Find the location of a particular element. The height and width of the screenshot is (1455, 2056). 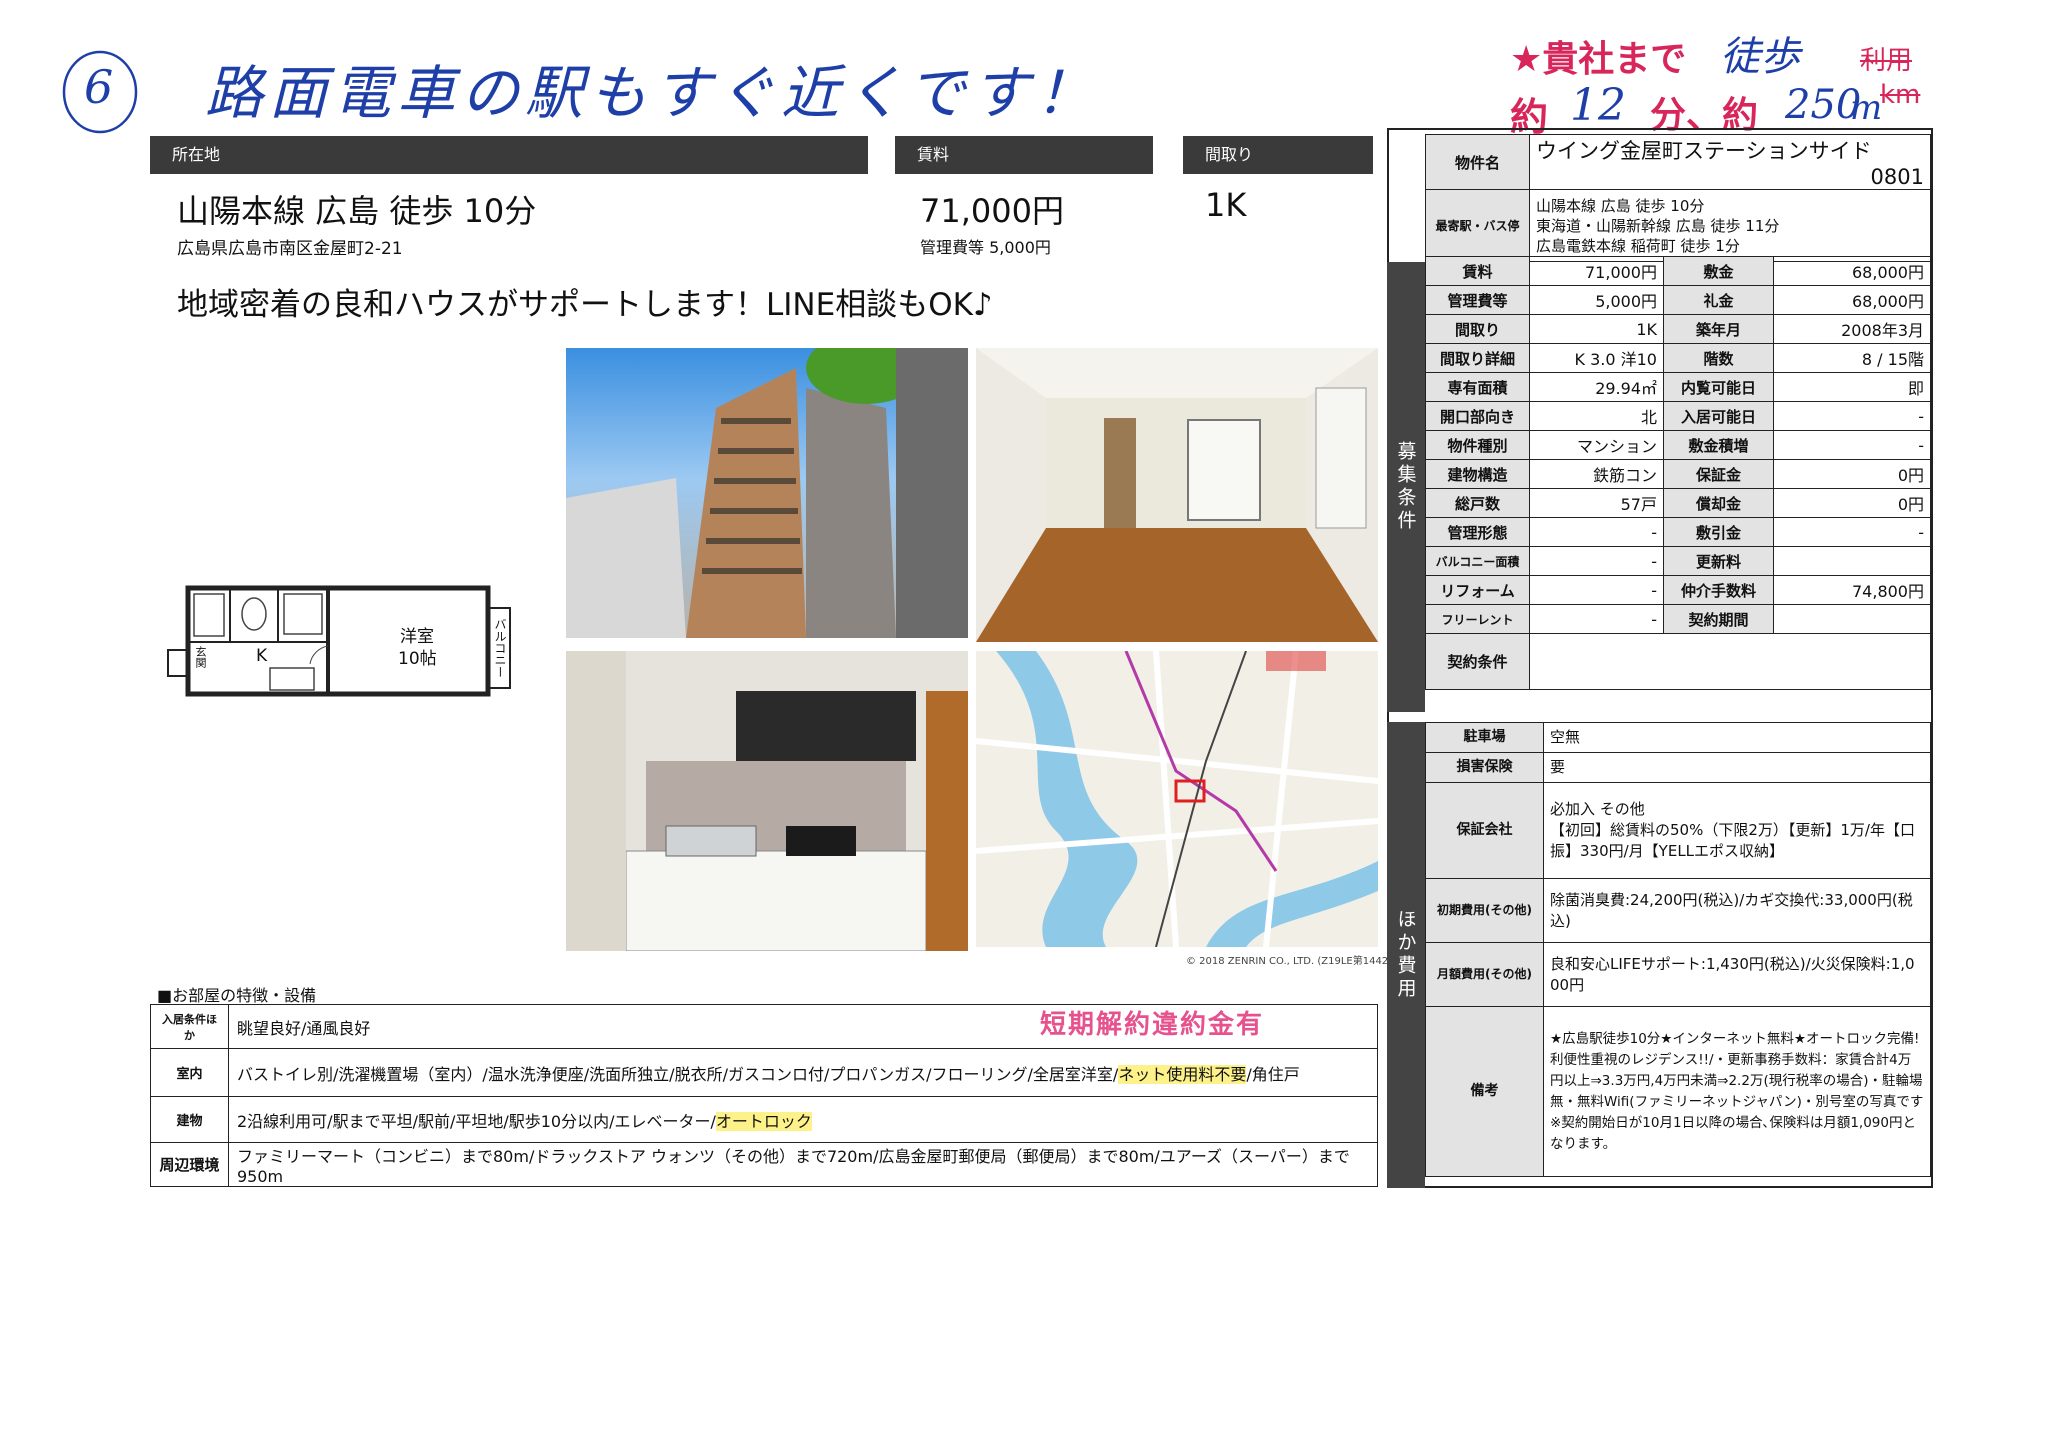

conditions-value: 鉄筋コン is located at coordinates (1596, 474).